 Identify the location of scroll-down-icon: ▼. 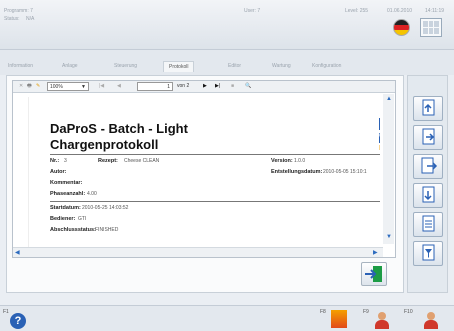
(389, 237).